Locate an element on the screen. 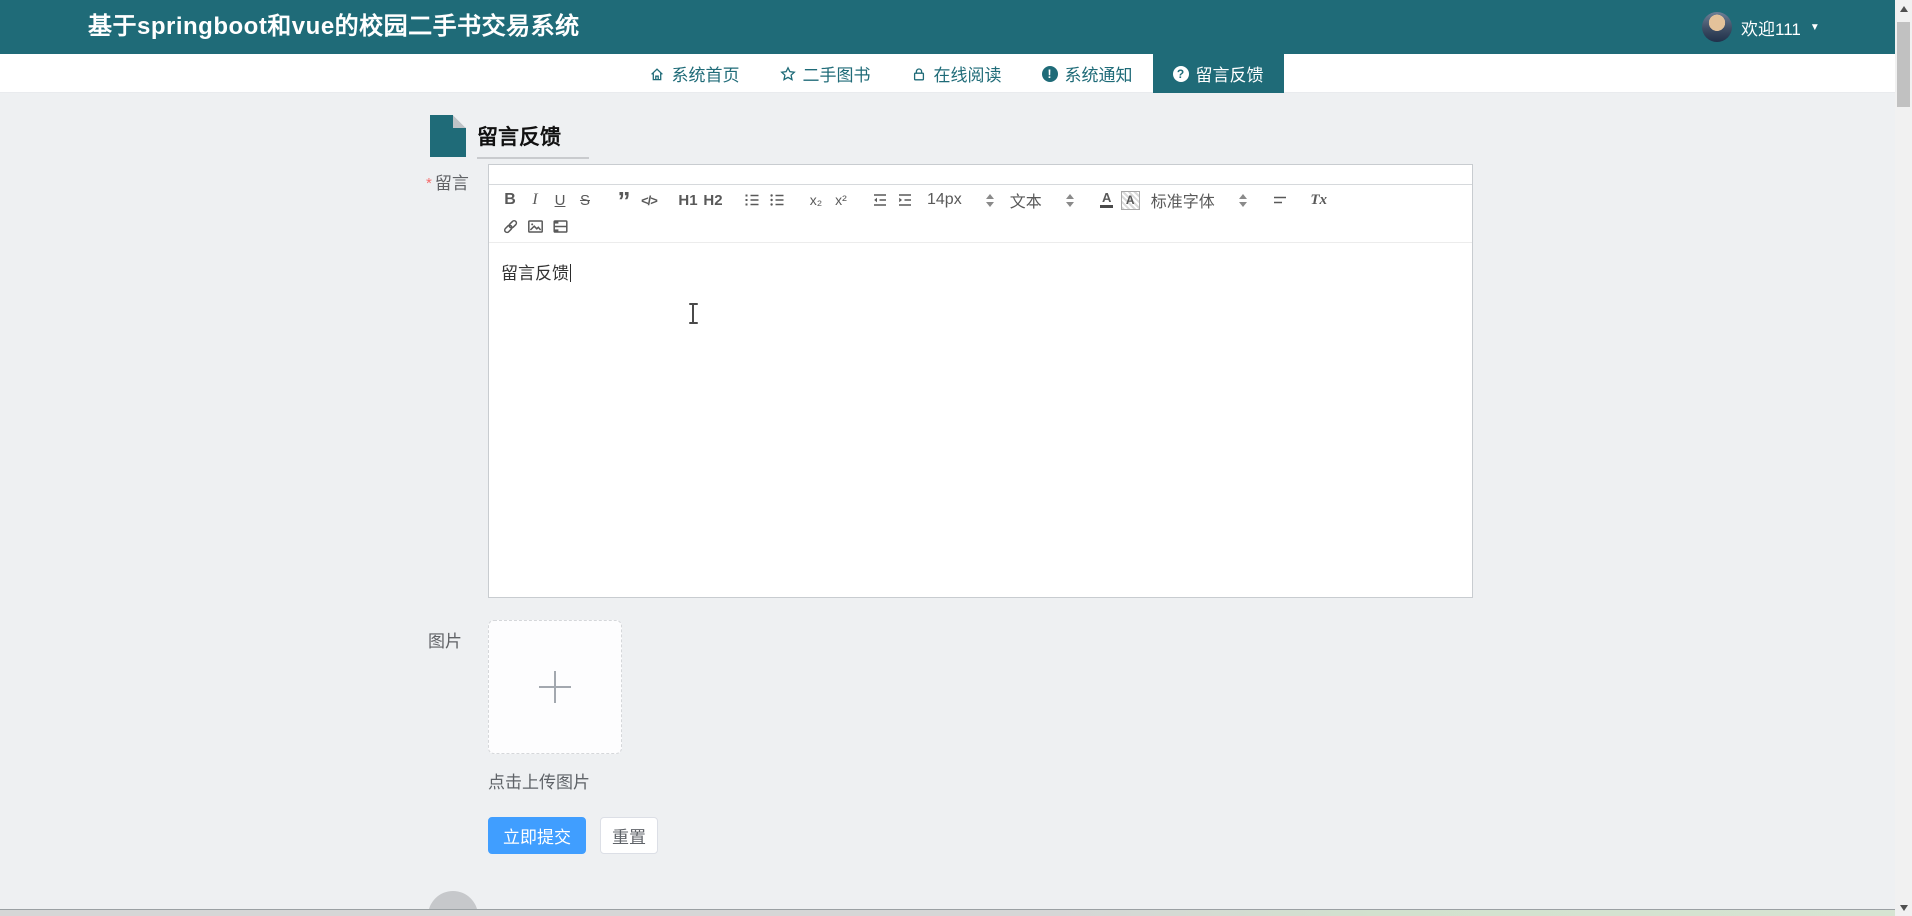 The width and height of the screenshot is (1912, 916). bag-icon is located at coordinates (919, 74).